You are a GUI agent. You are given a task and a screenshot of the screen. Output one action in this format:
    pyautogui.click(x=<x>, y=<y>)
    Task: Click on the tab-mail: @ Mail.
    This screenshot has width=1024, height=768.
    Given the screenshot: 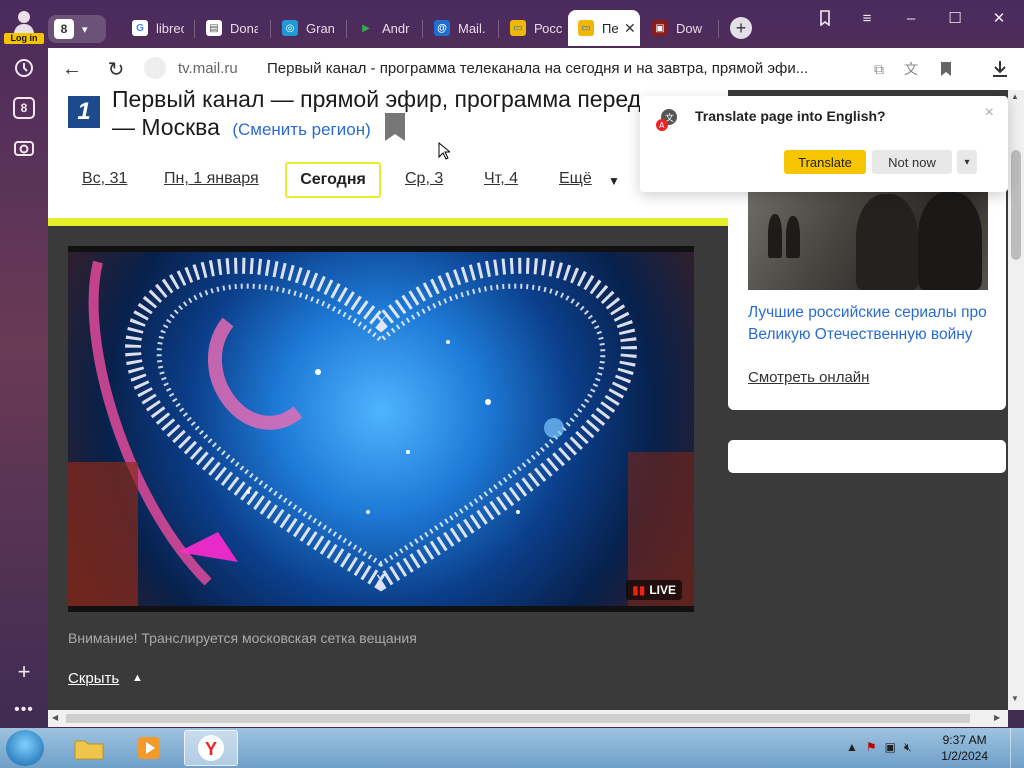 What is the action you would take?
    pyautogui.click(x=461, y=28)
    